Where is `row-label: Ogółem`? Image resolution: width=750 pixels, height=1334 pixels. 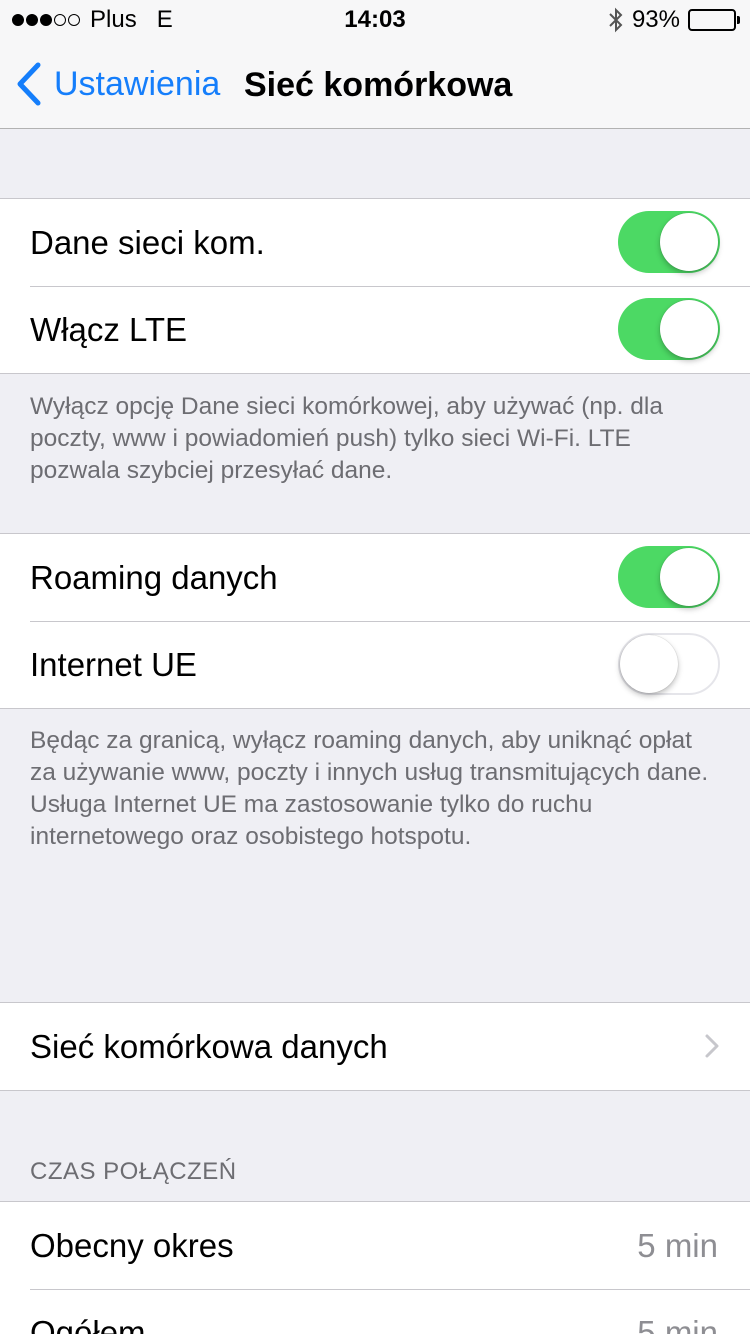
row-label: Ogółem is located at coordinates (88, 1323).